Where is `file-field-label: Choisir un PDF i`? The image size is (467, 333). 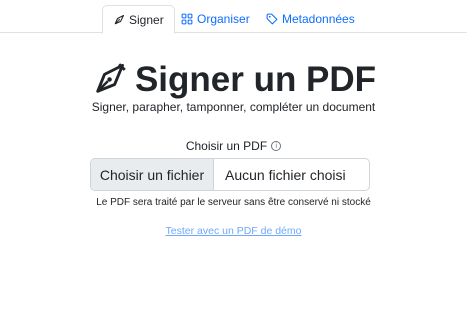
file-field-label: Choisir un PDF i is located at coordinates (233, 146).